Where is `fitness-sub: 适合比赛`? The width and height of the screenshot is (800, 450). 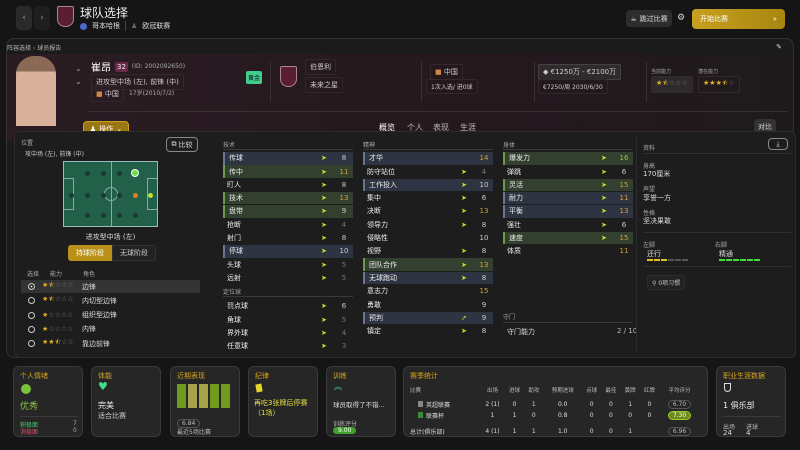 fitness-sub: 适合比赛 is located at coordinates (112, 416).